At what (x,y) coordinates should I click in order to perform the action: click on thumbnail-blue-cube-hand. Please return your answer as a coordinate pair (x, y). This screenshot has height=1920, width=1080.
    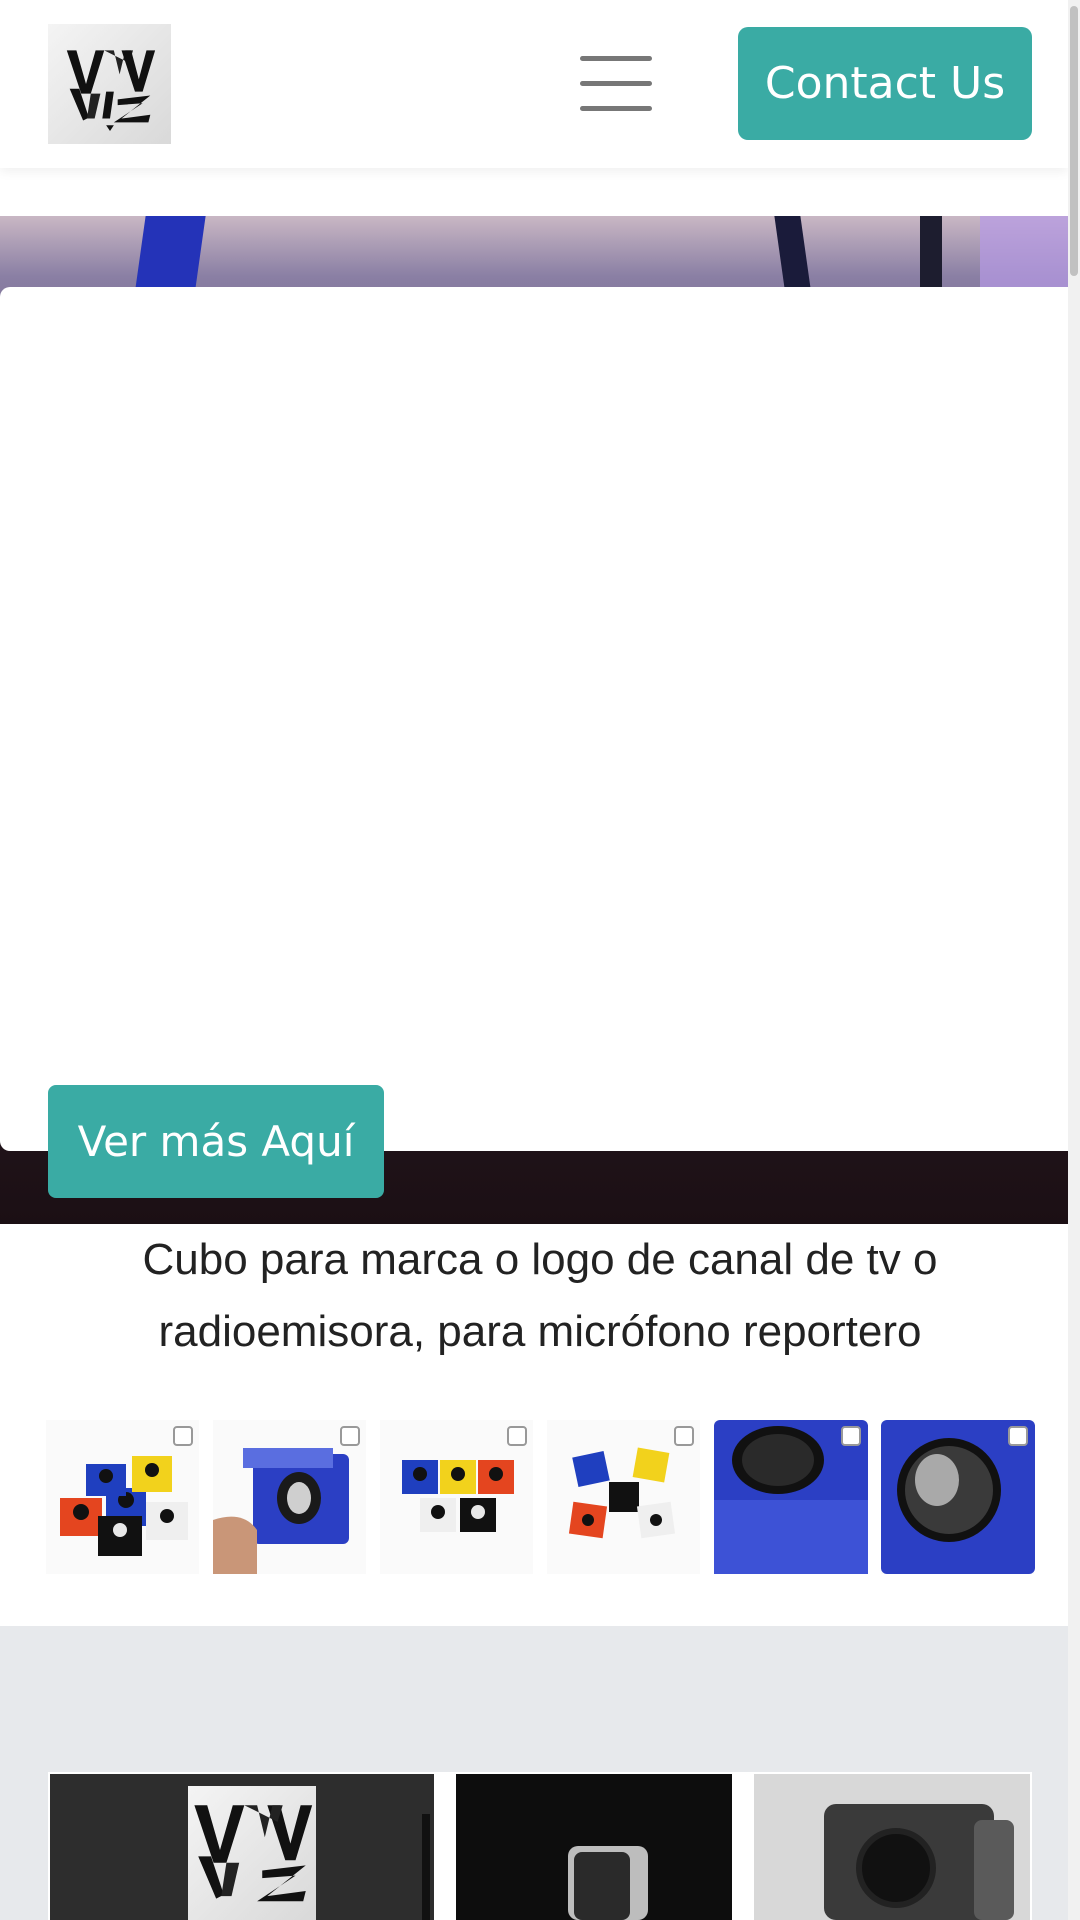
    Looking at the image, I should click on (289, 1497).